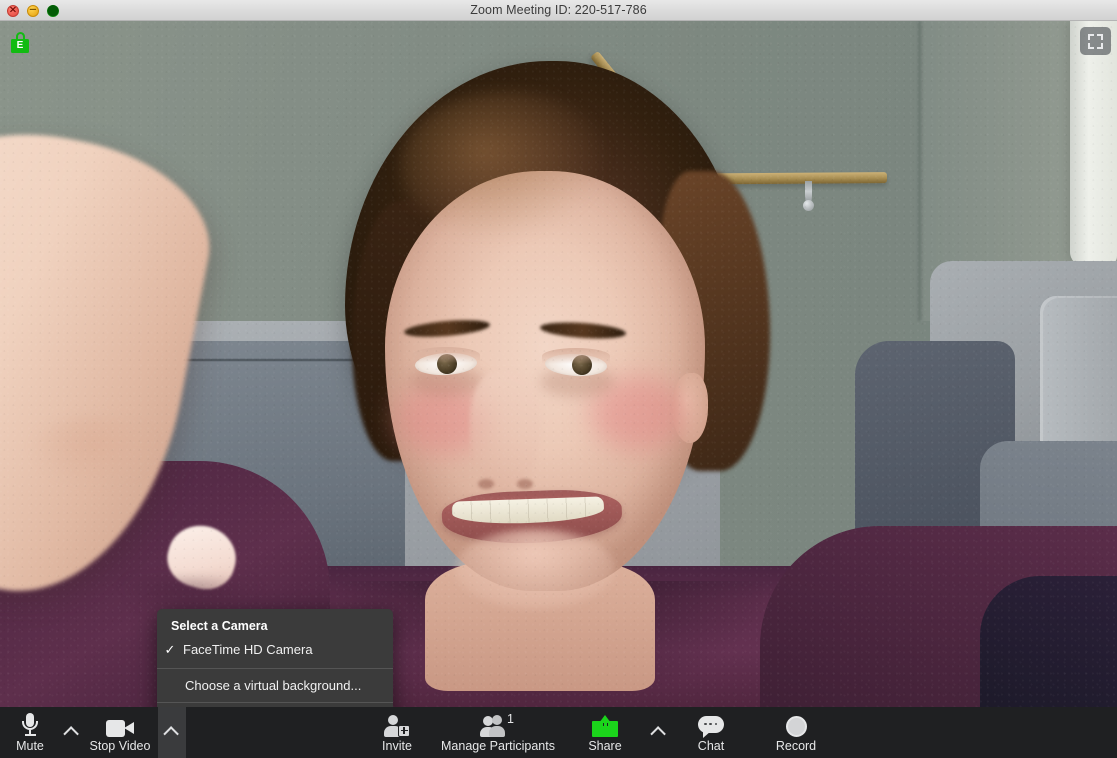  What do you see at coordinates (808, 196) in the screenshot?
I see `wall-hook` at bounding box center [808, 196].